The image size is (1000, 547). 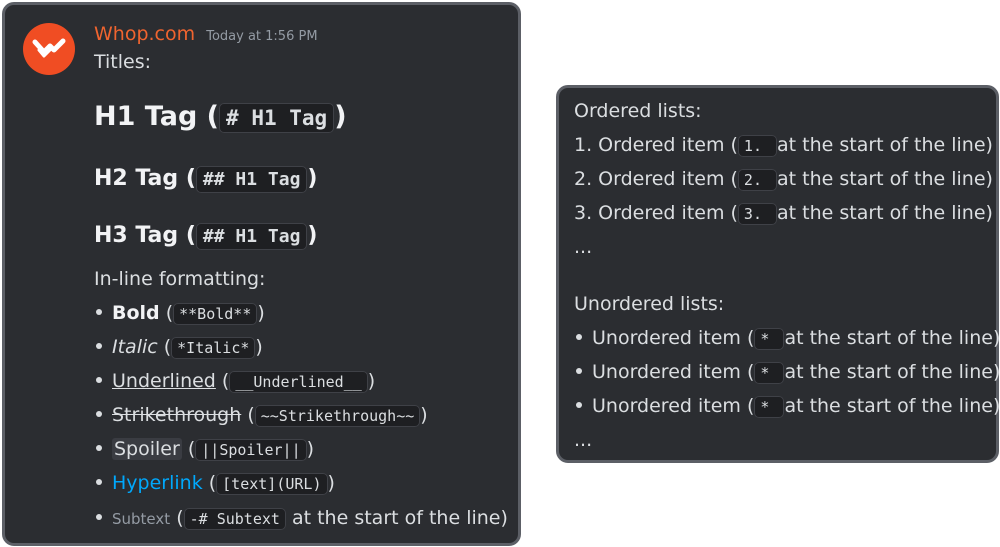 What do you see at coordinates (180, 279) in the screenshot?
I see `inline-label: In-line formatting:` at bounding box center [180, 279].